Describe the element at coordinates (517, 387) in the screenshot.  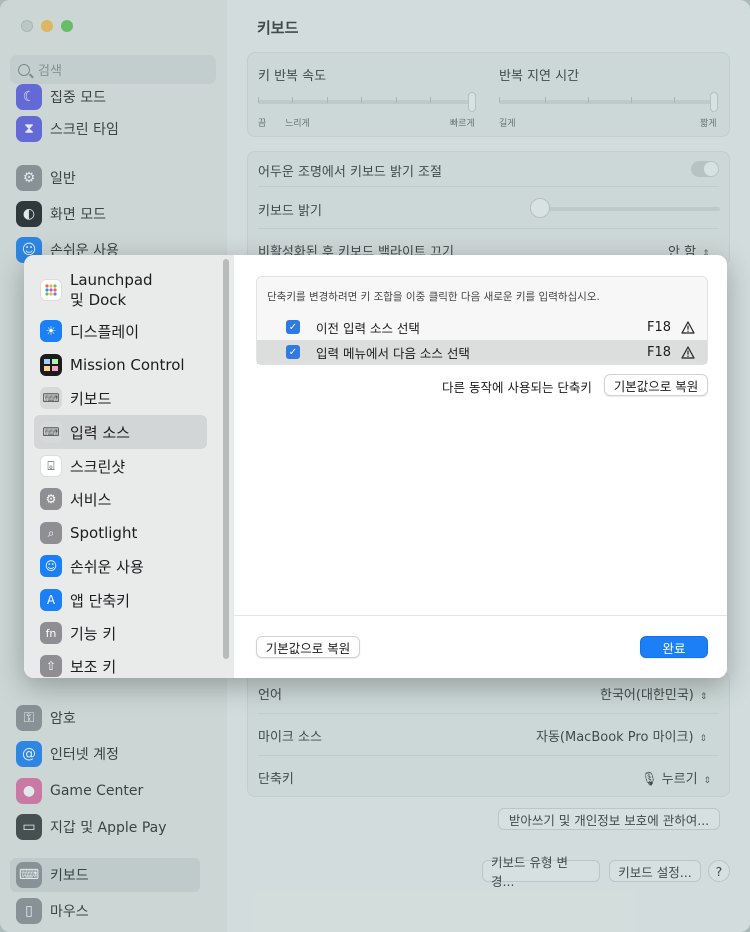
I see `conflict-shortcuts-label: 다른 동작에 사용되는 단축키` at that location.